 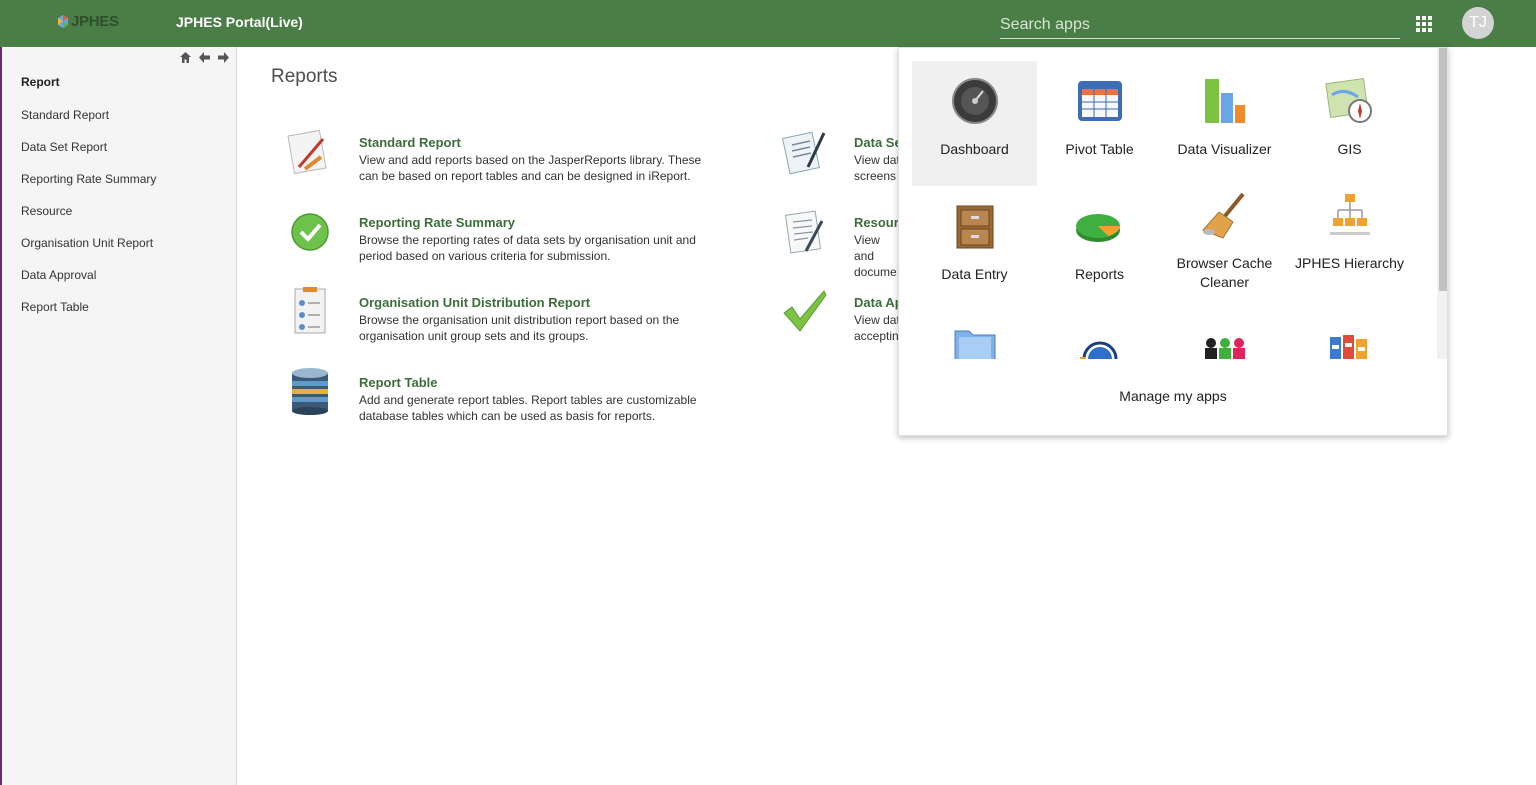 What do you see at coordinates (65, 115) in the screenshot?
I see `sidebar-item-standard-report: Standard Report` at bounding box center [65, 115].